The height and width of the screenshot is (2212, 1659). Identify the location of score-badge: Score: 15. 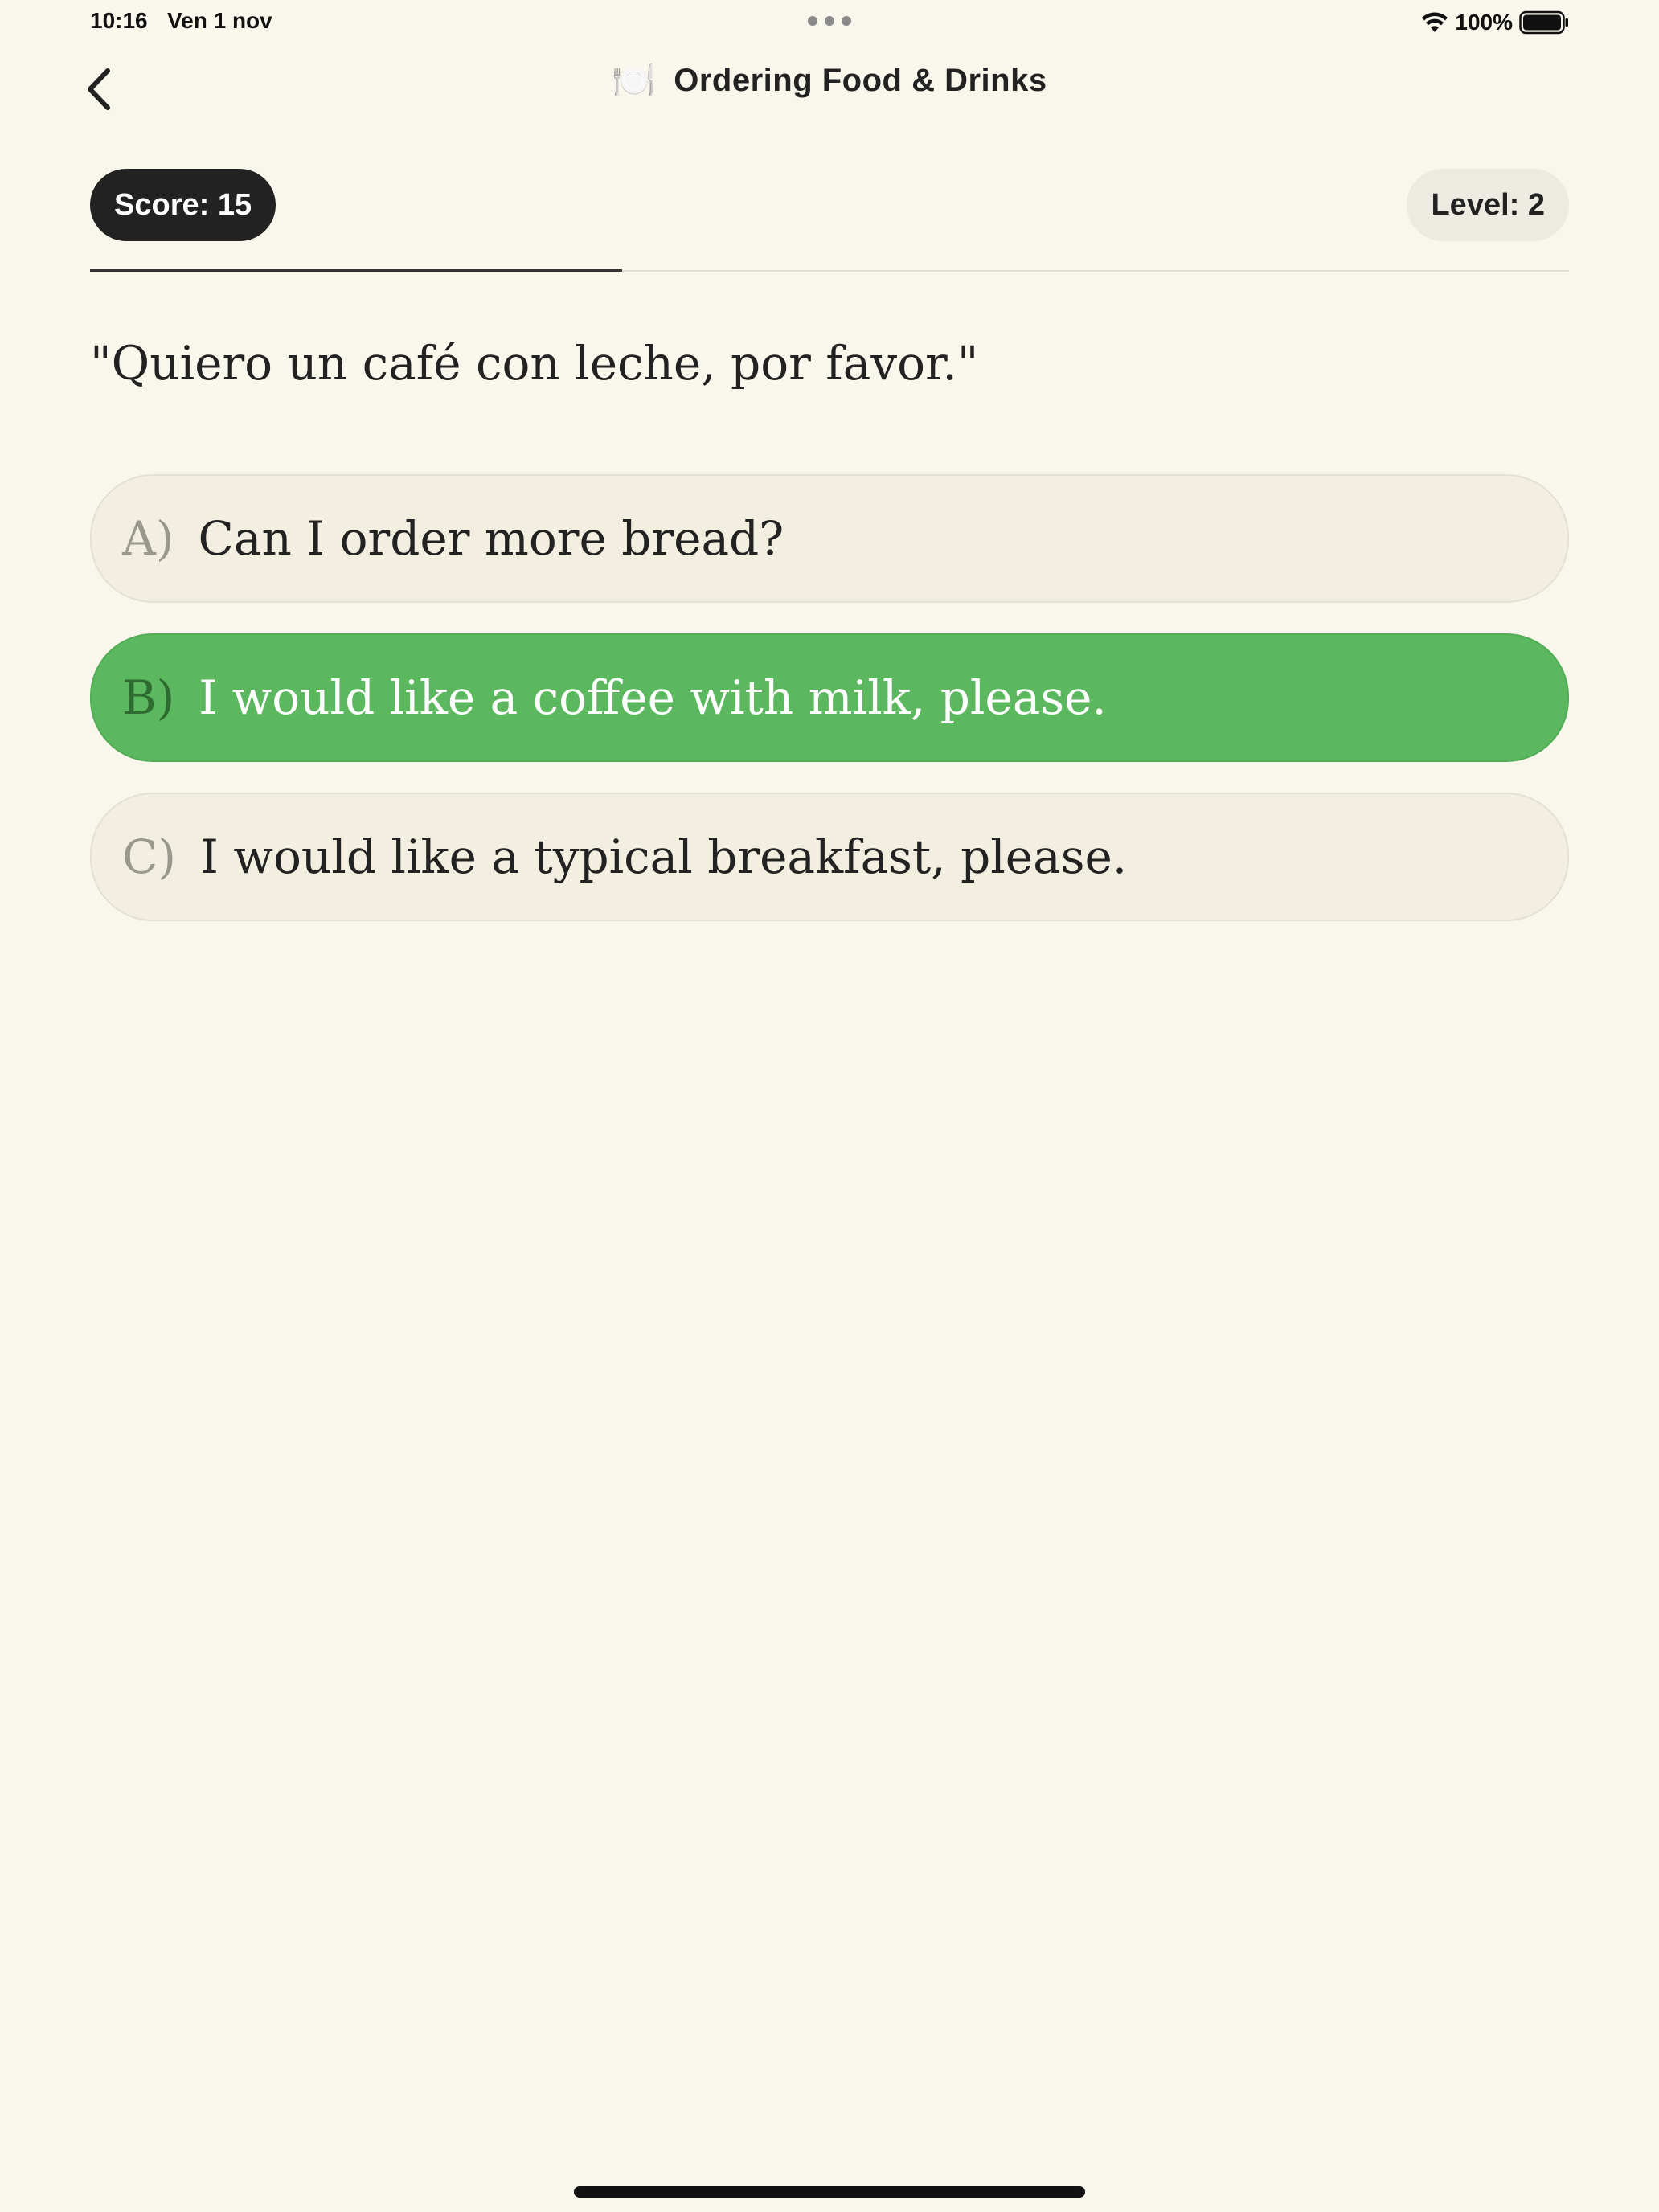
(183, 205).